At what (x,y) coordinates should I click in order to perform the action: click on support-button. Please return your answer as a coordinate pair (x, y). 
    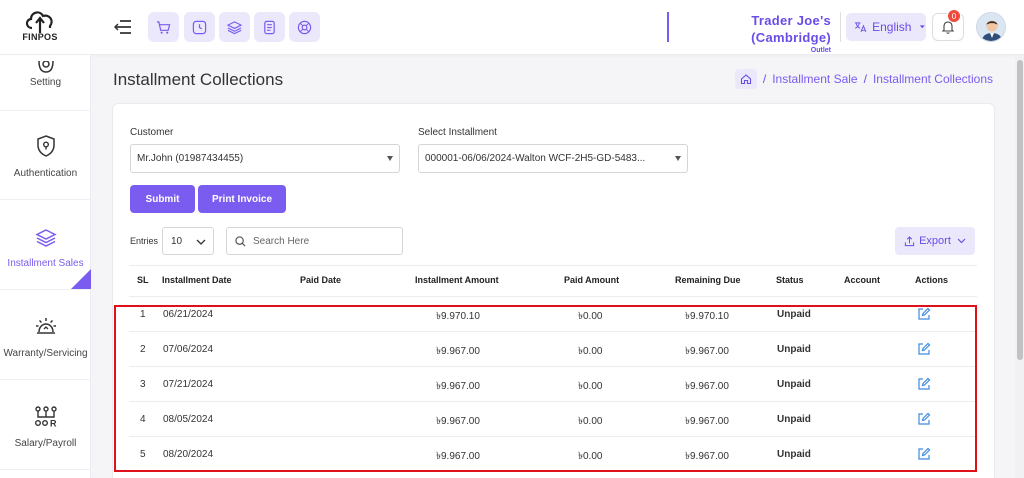
    Looking at the image, I should click on (304, 27).